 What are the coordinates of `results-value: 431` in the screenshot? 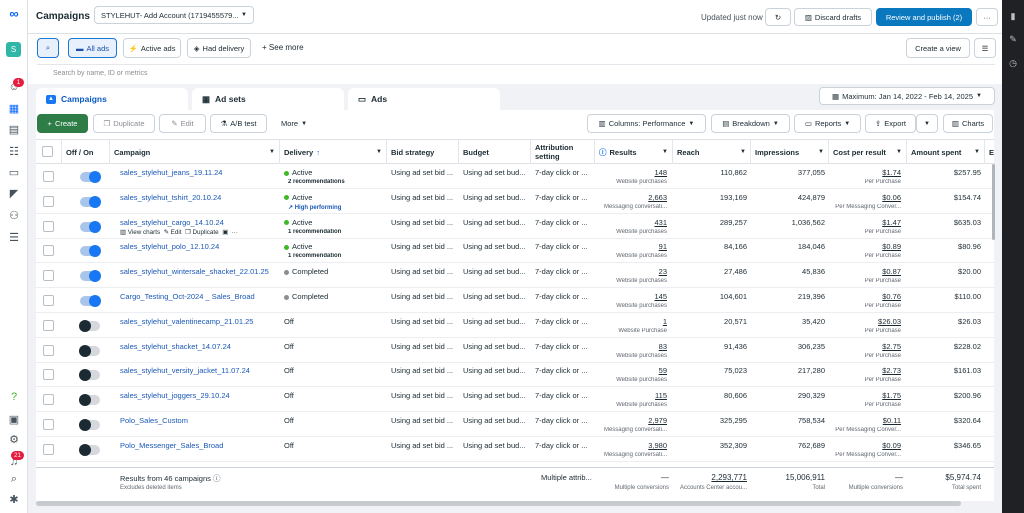 It's located at (631, 223).